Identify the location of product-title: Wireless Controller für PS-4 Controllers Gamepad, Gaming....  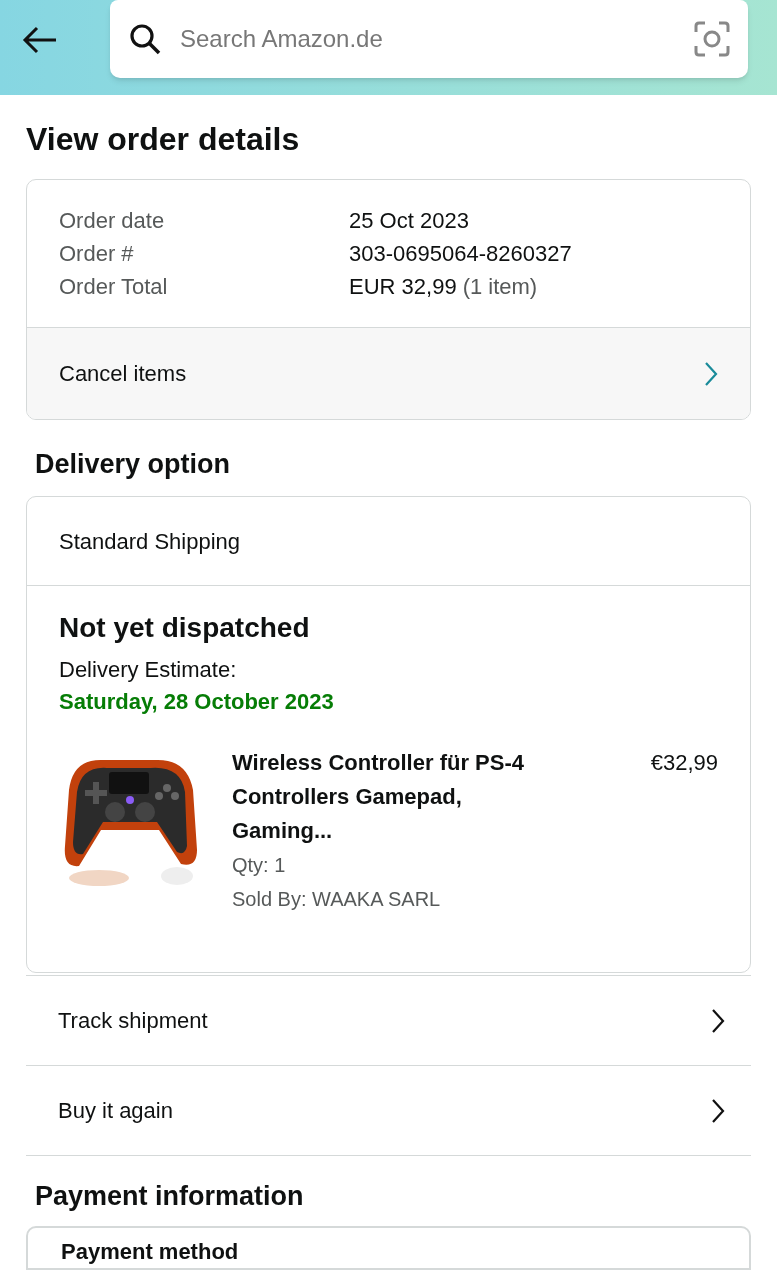
(387, 797).